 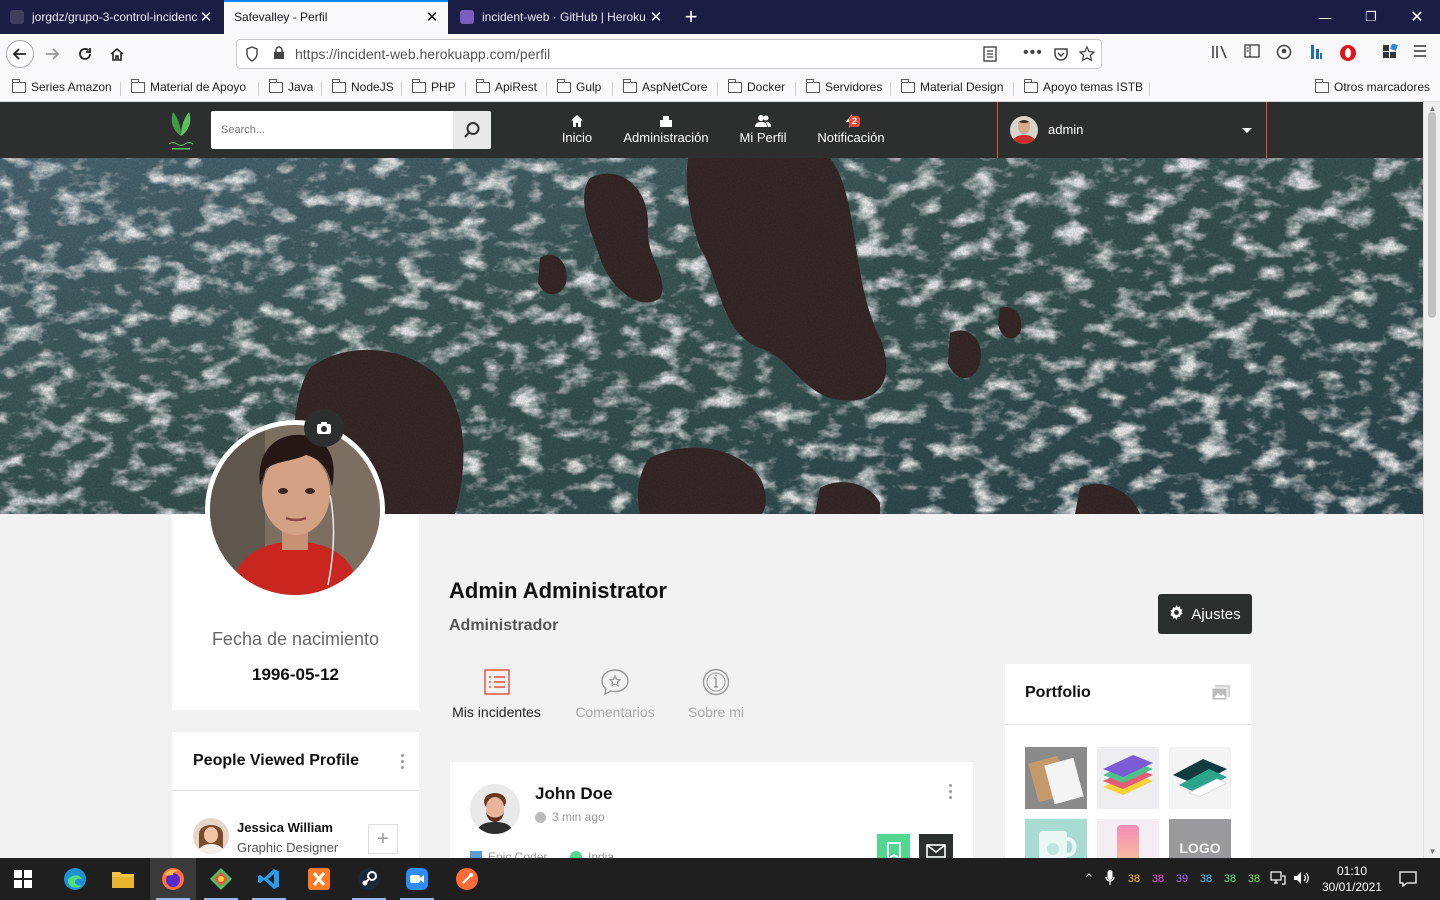 What do you see at coordinates (664, 86) in the screenshot?
I see `bookmark-folder: AspNetCore` at bounding box center [664, 86].